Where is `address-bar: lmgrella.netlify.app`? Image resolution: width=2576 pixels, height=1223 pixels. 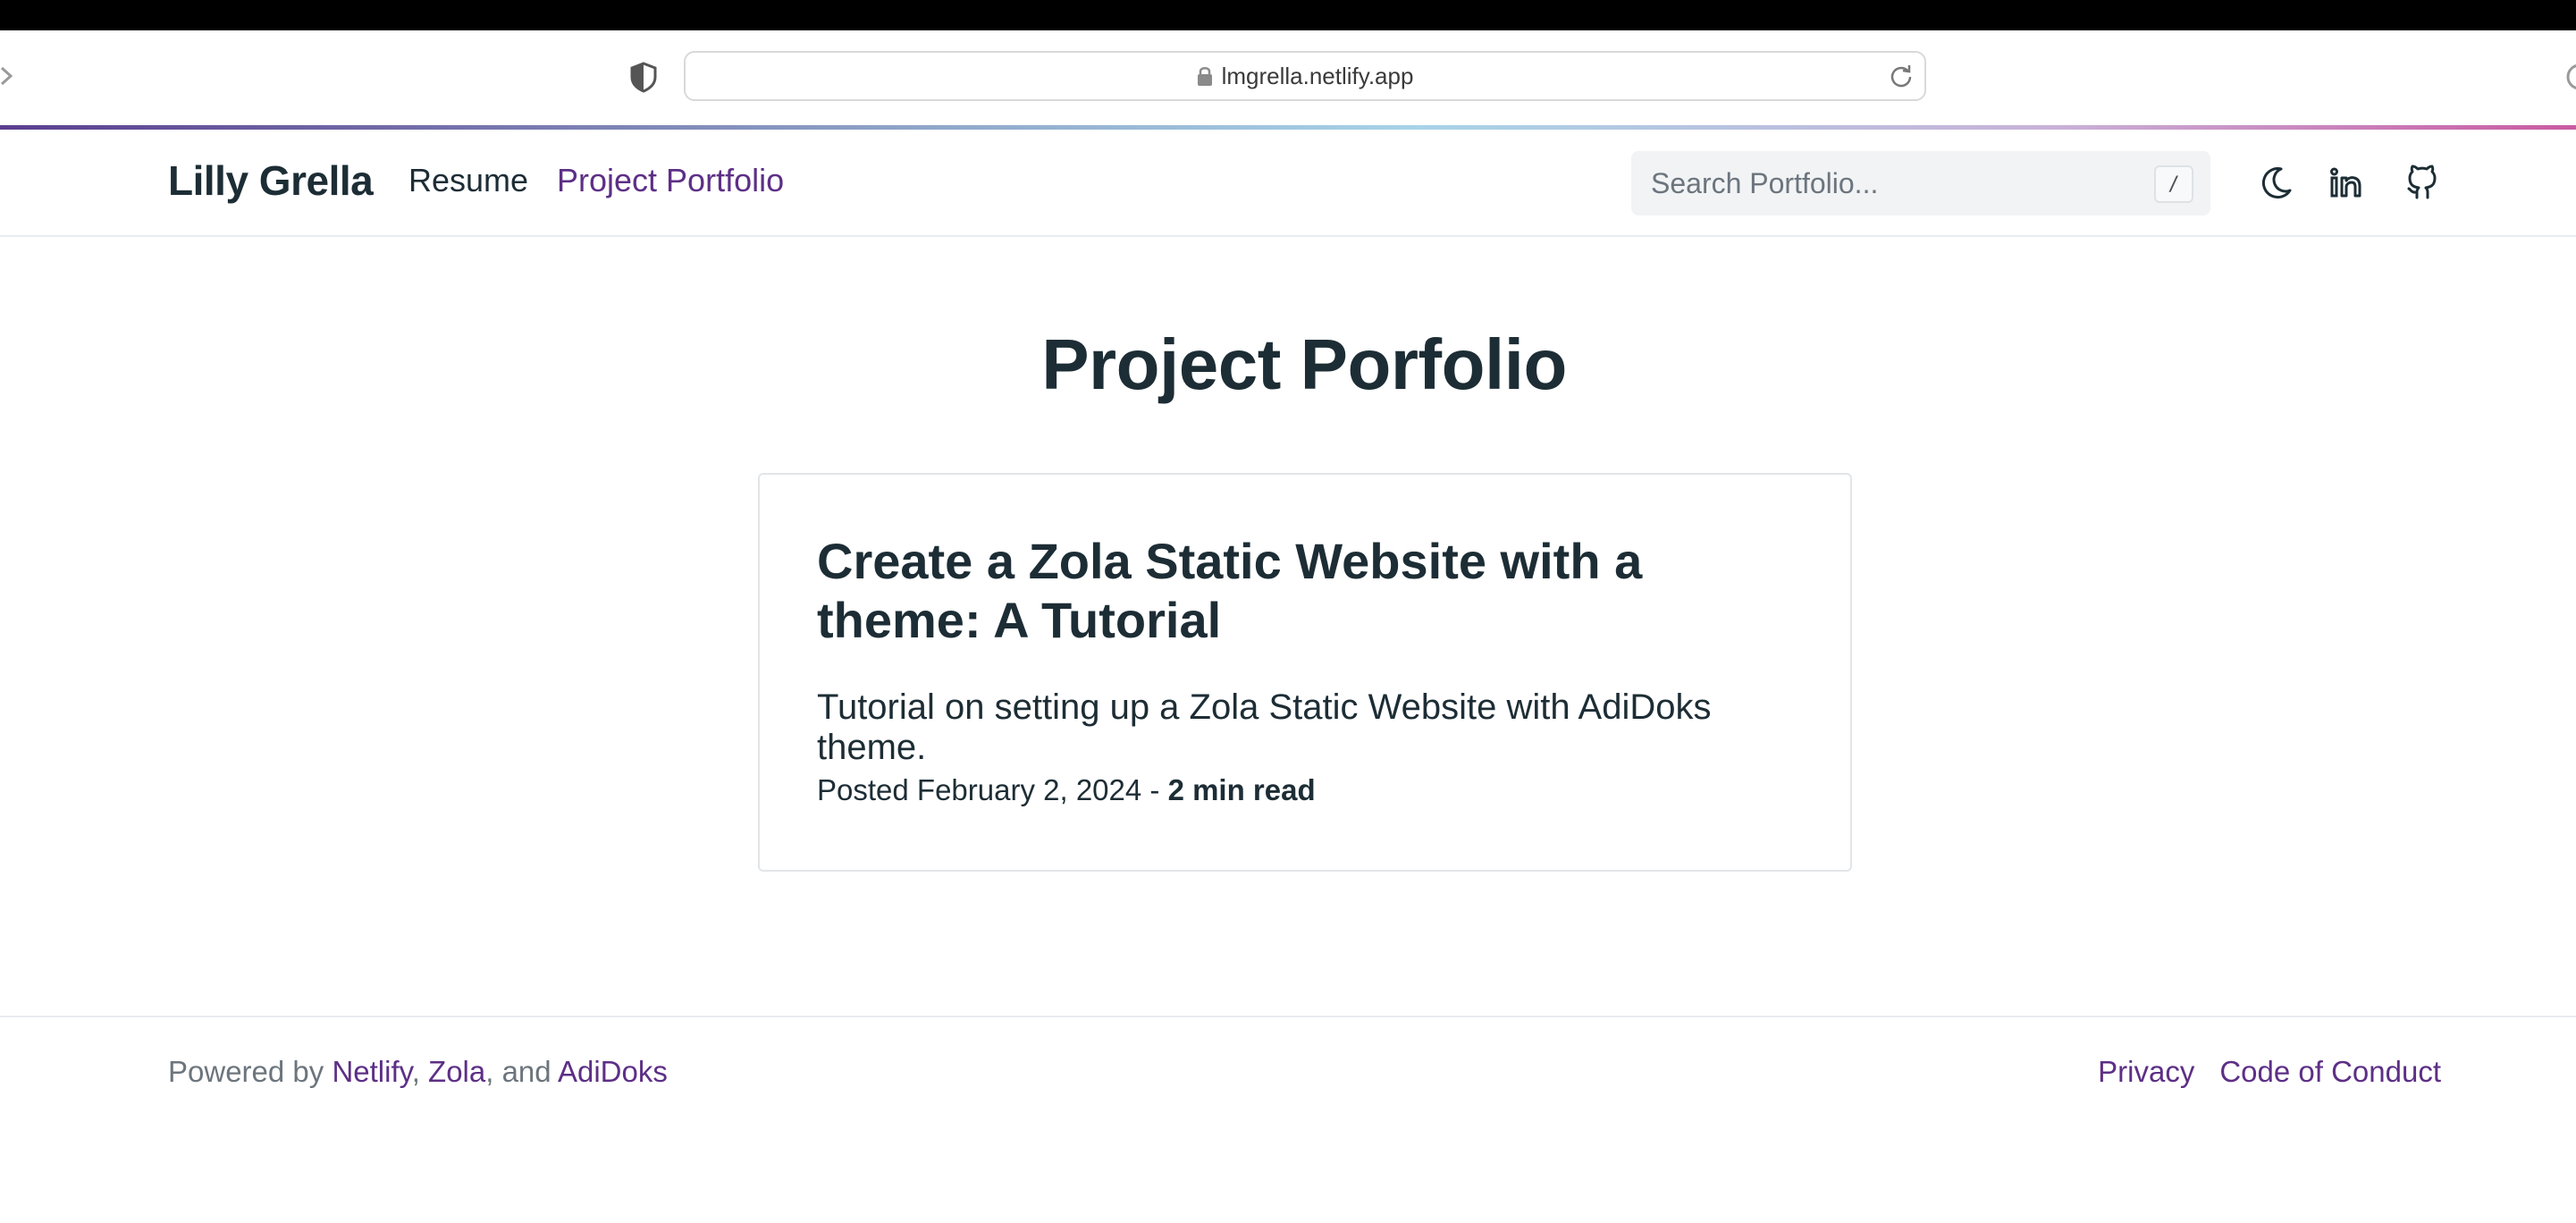
address-bar: lmgrella.netlify.app is located at coordinates (1305, 76).